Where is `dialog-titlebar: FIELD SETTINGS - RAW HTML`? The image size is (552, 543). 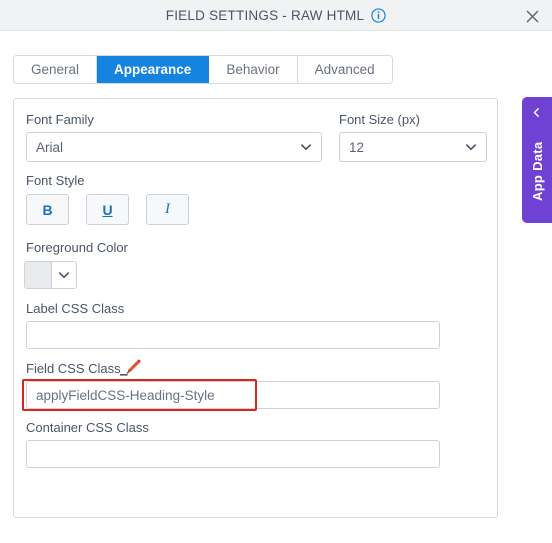
dialog-titlebar: FIELD SETTINGS - RAW HTML is located at coordinates (276, 15).